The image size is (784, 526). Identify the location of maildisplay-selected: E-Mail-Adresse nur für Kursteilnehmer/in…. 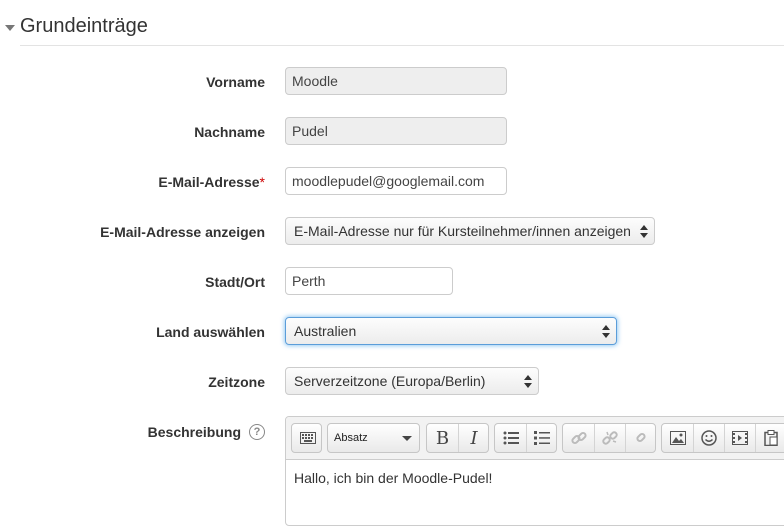
(462, 231).